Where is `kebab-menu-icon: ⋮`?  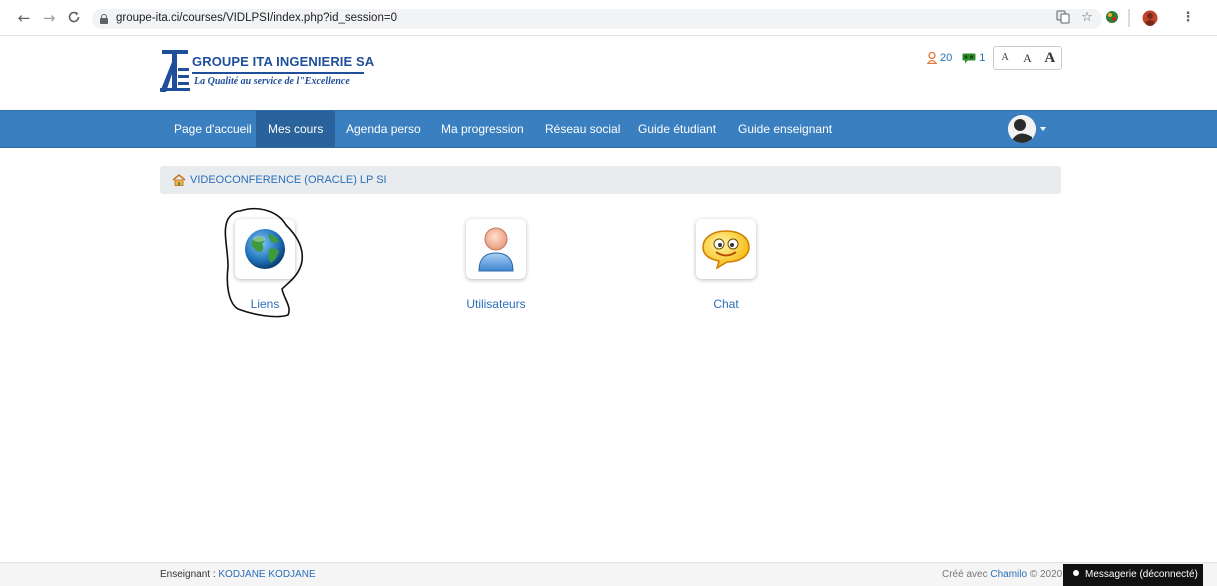 kebab-menu-icon: ⋮ is located at coordinates (1188, 18).